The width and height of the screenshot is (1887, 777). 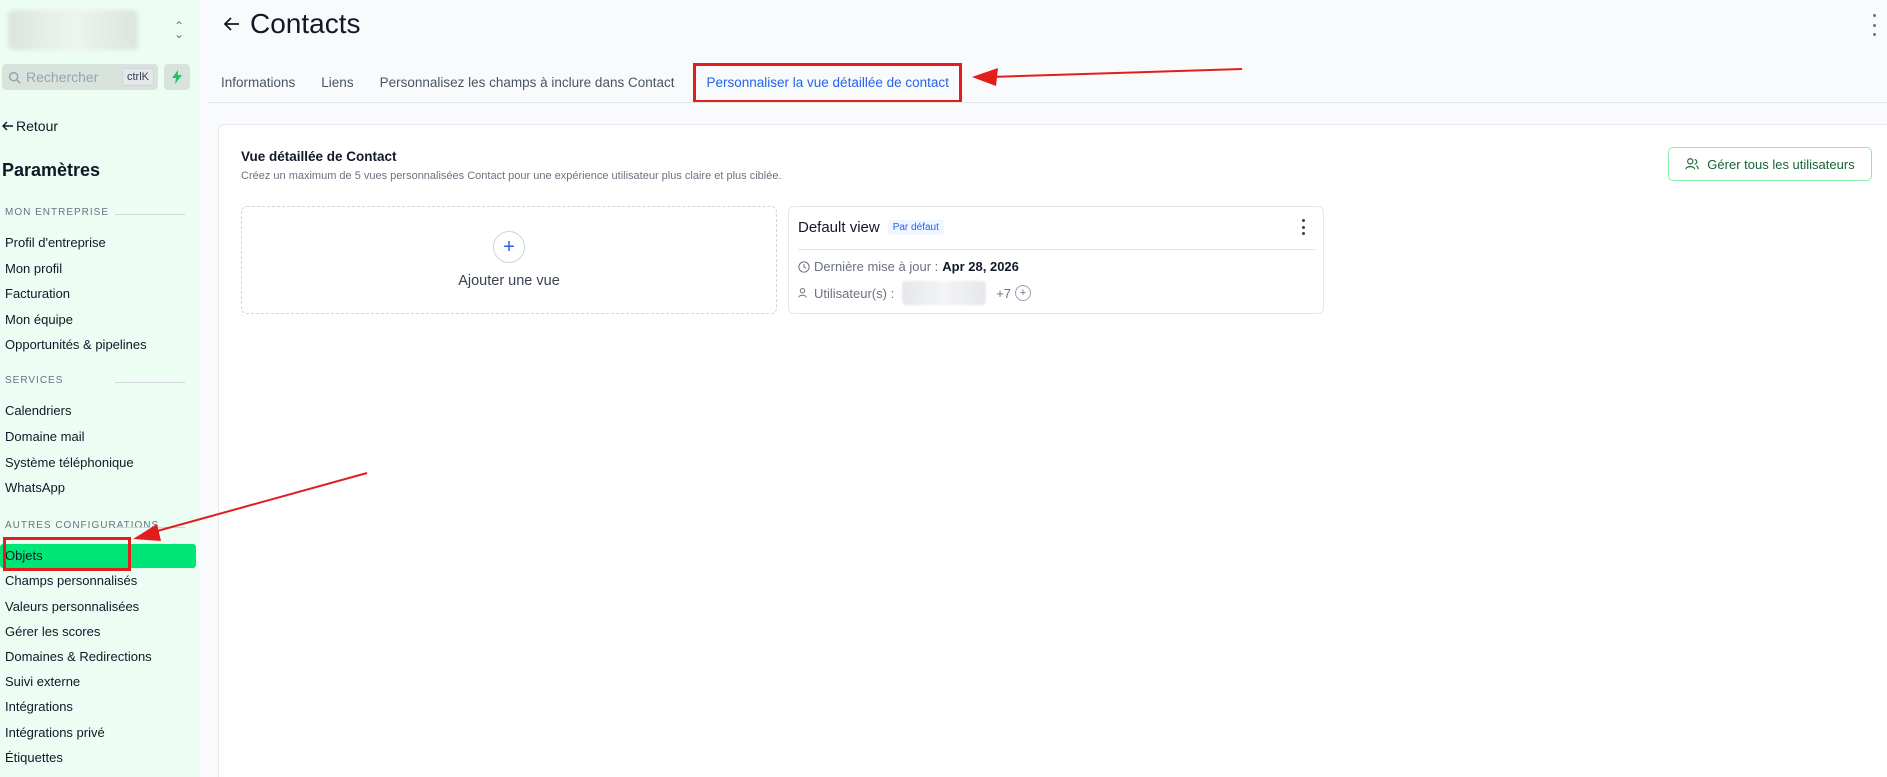 What do you see at coordinates (55, 243) in the screenshot?
I see `sidebar-item-profil-entreprise: Profil d'entreprise` at bounding box center [55, 243].